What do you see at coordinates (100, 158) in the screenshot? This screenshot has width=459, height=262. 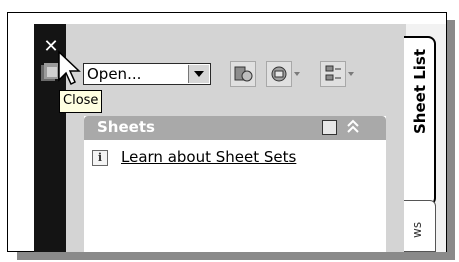 I see `info-icon: i` at bounding box center [100, 158].